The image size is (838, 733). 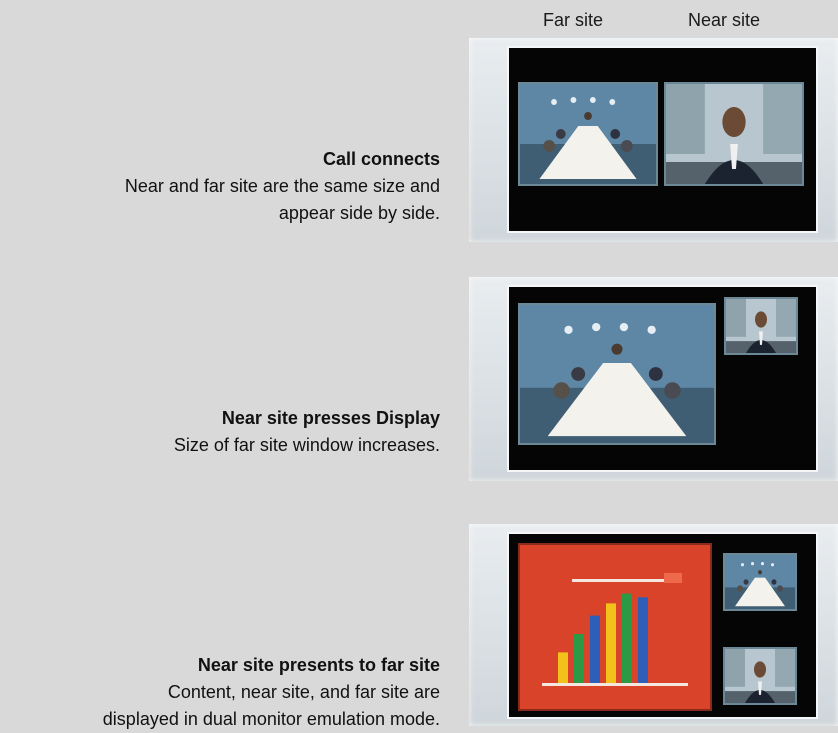 I want to click on step-3-desc-line-1: Content, near site, and far site are, so click(x=303, y=692).